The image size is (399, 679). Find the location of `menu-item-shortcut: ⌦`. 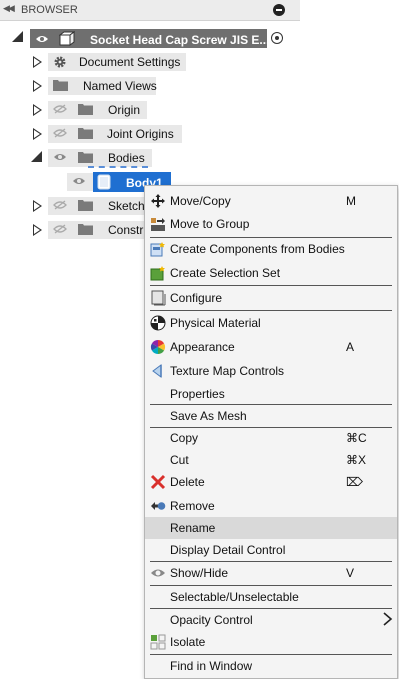

menu-item-shortcut: ⌦ is located at coordinates (354, 482).